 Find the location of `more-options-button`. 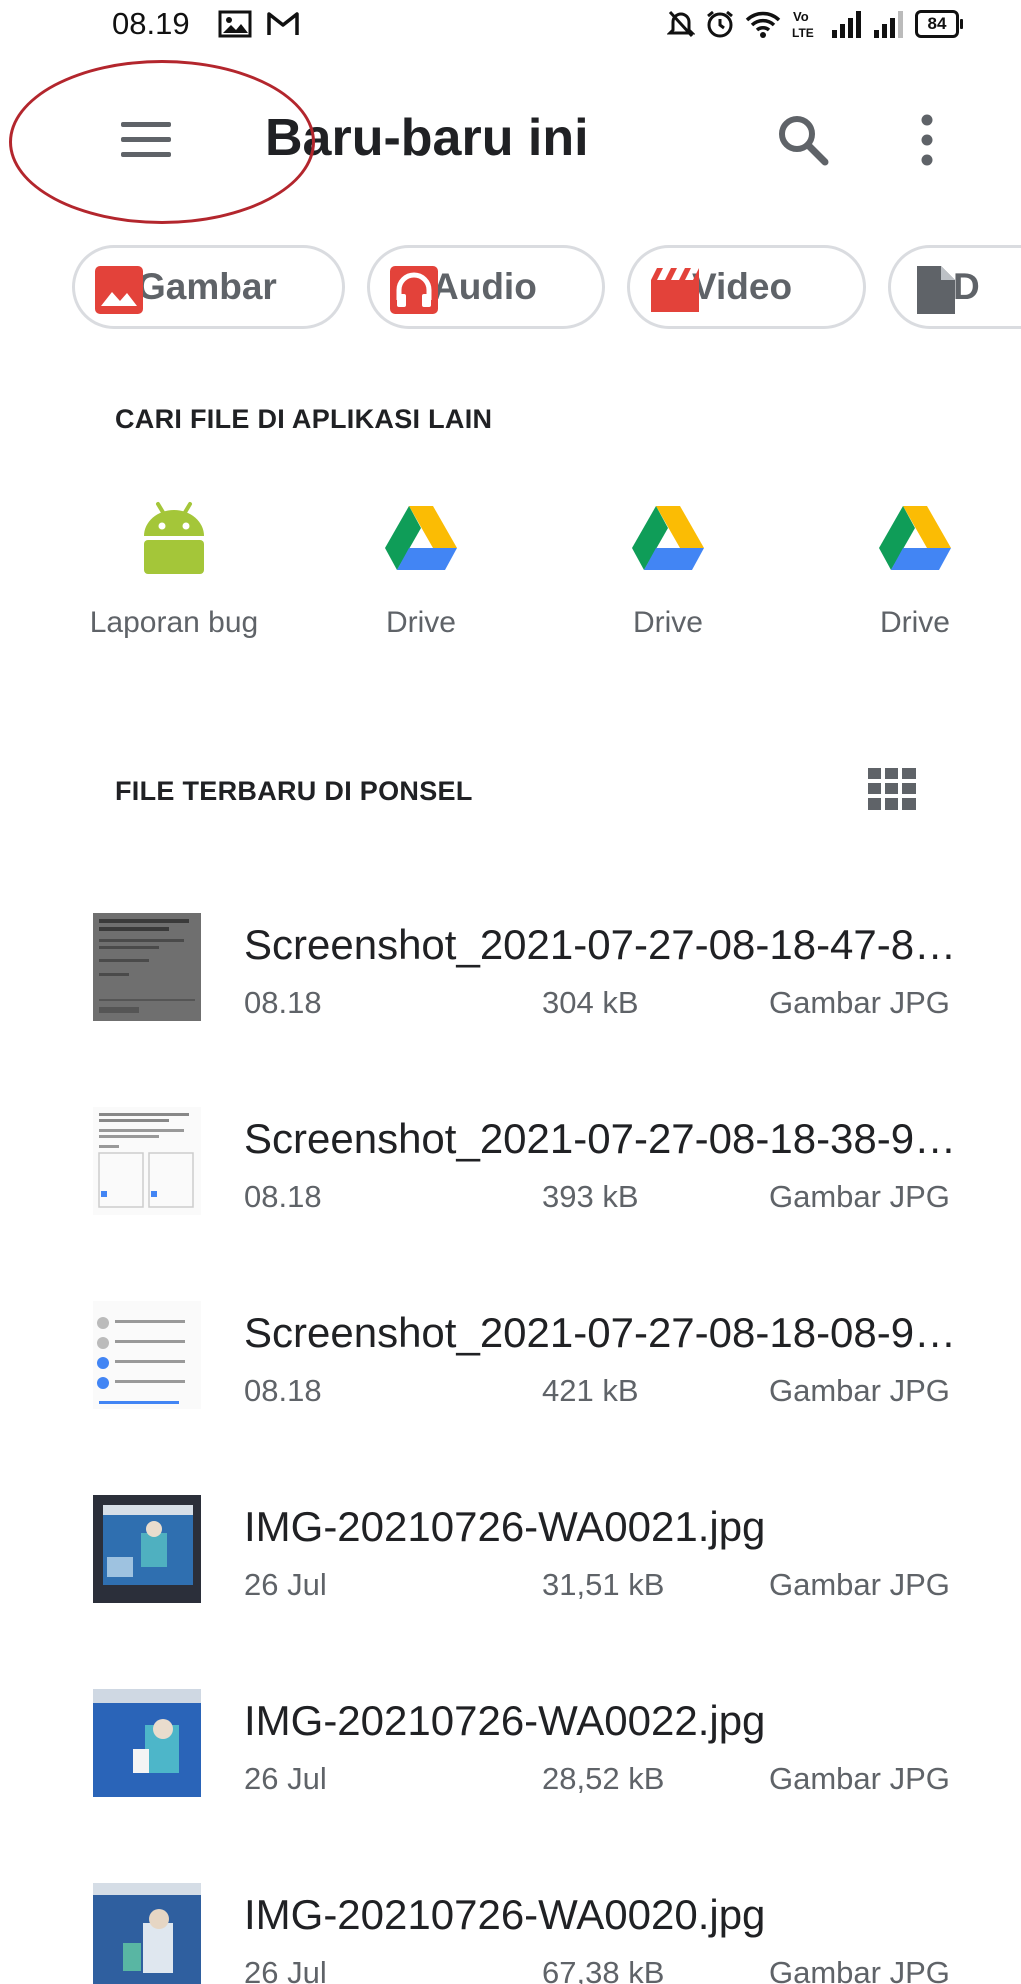

more-options-button is located at coordinates (927, 140).